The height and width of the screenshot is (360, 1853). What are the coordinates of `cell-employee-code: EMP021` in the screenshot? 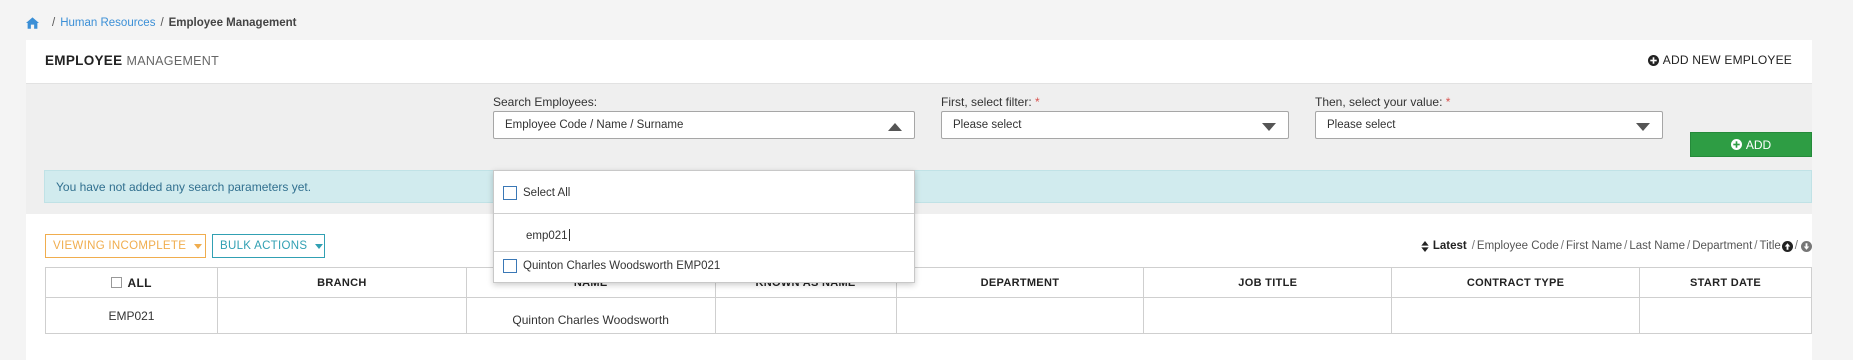 It's located at (131, 315).